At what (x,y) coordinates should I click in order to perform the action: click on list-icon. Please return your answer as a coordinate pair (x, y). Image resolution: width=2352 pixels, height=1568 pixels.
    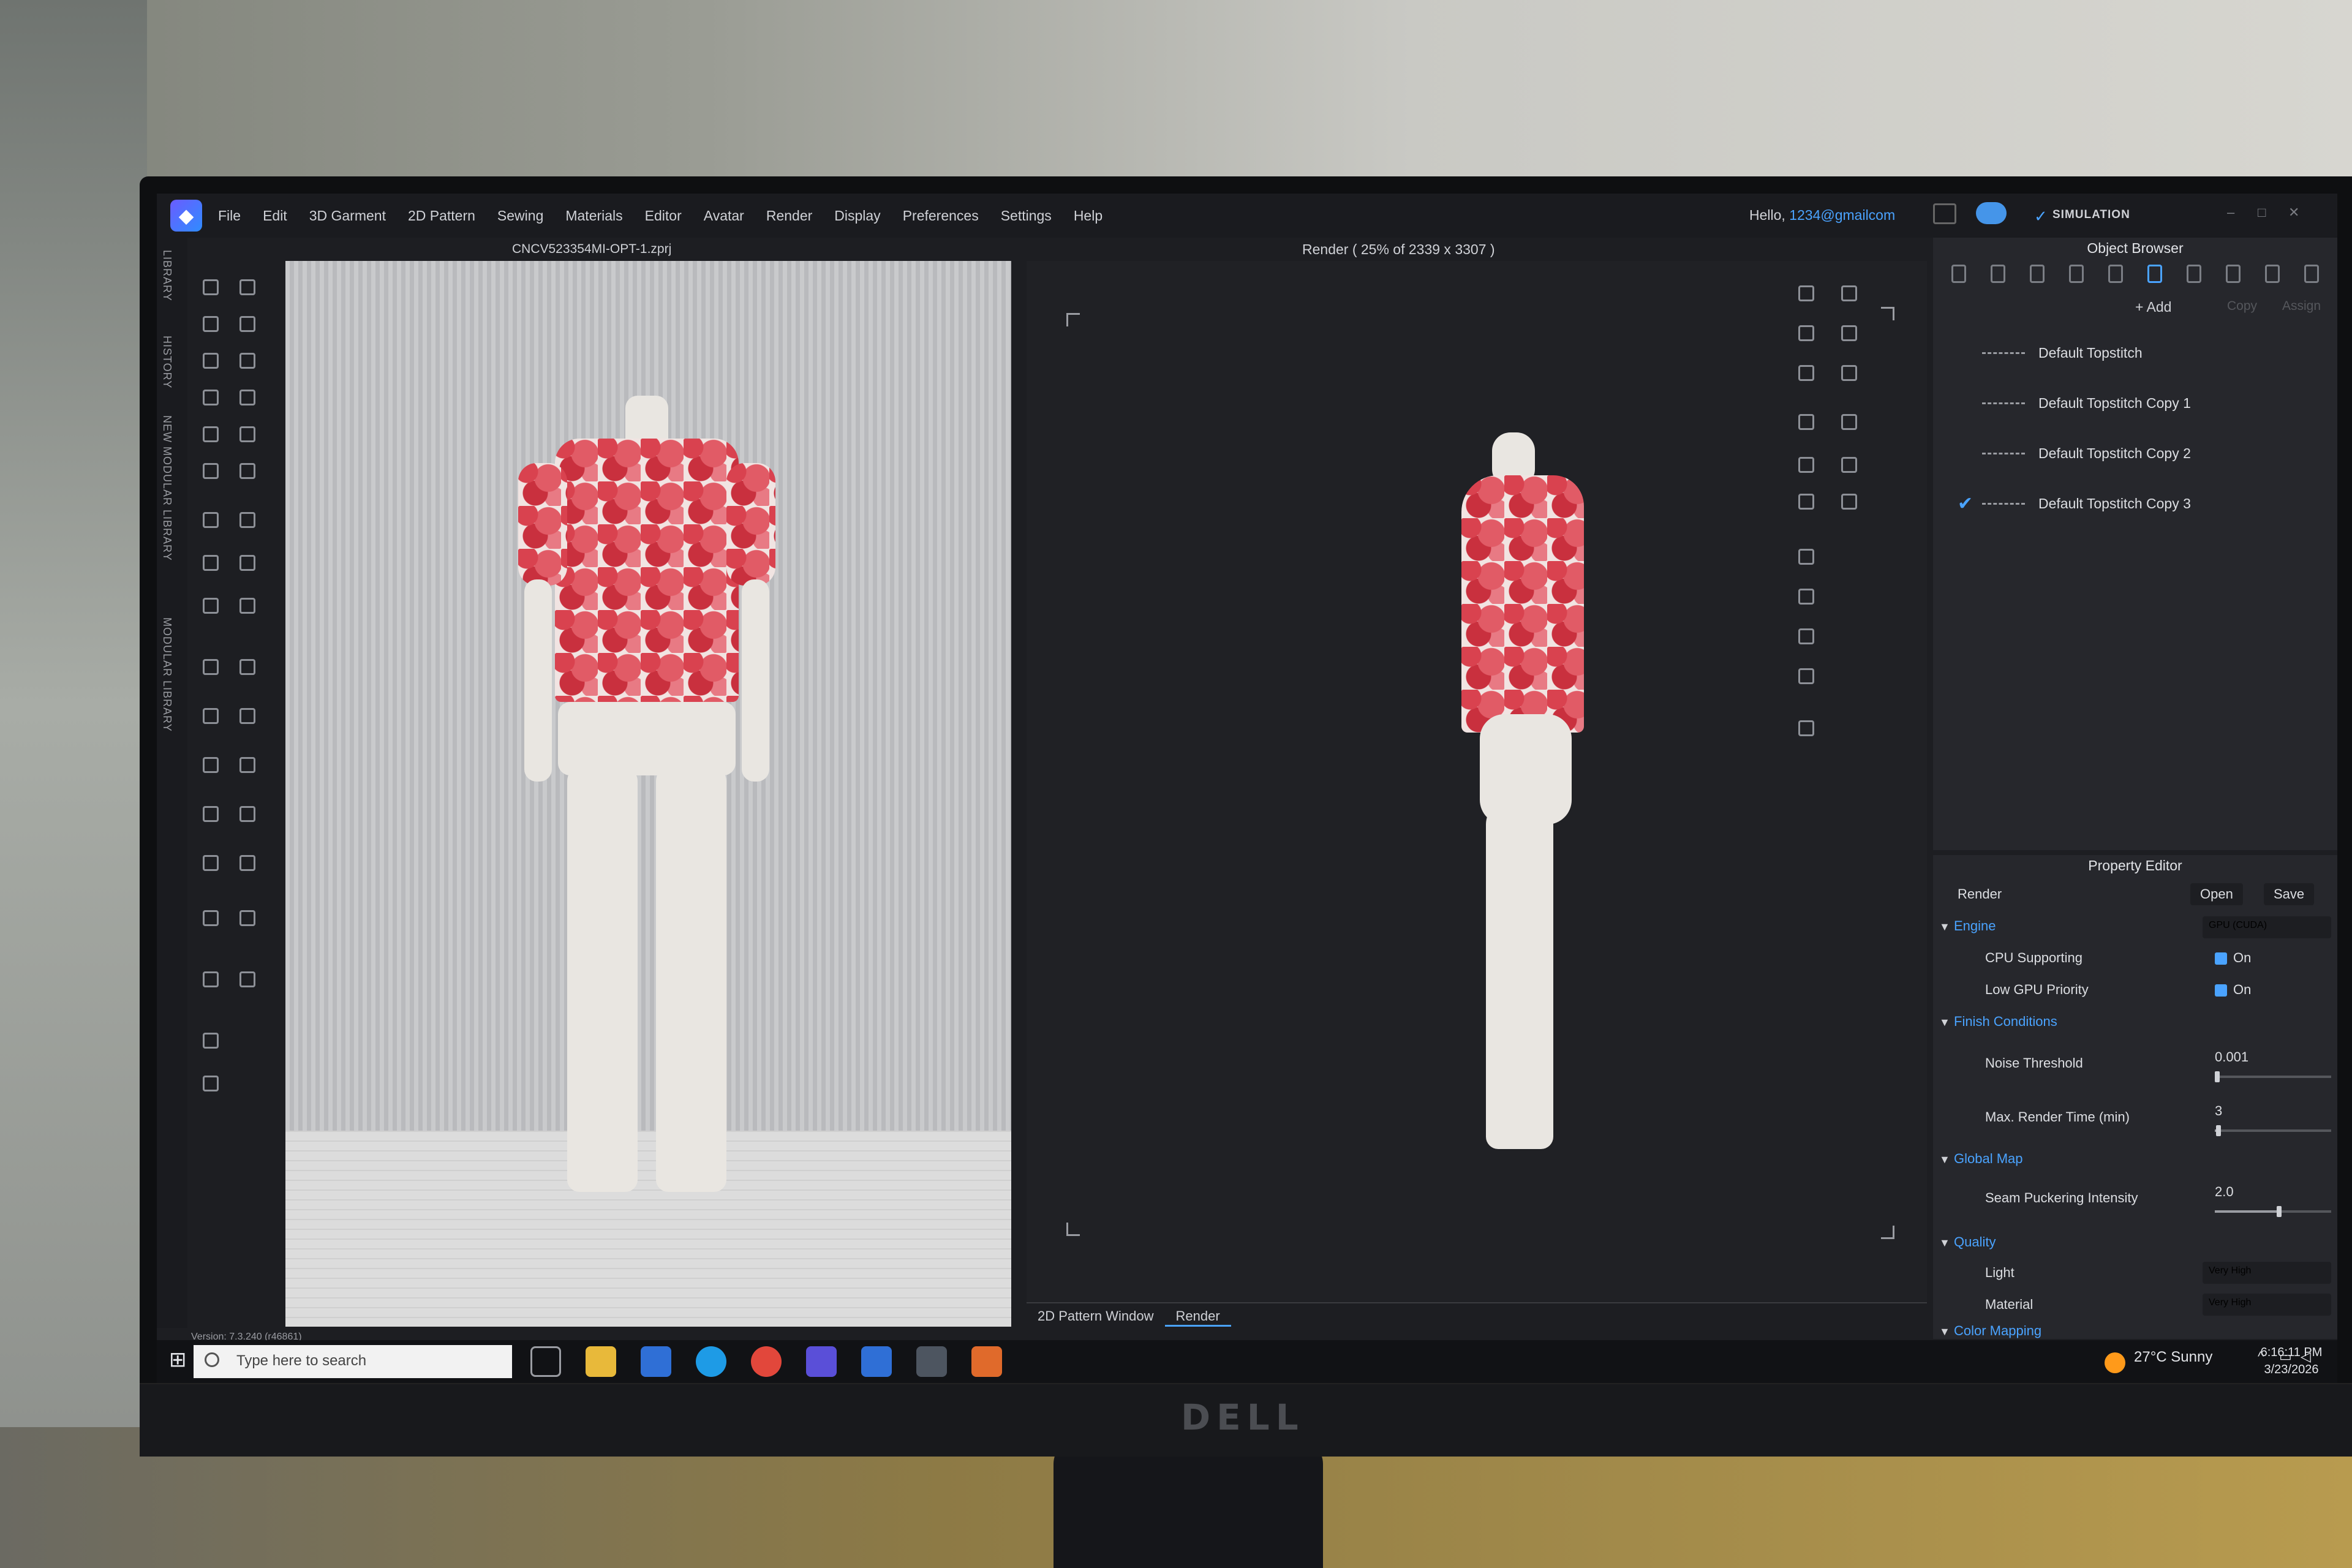
    Looking at the image, I should click on (1959, 274).